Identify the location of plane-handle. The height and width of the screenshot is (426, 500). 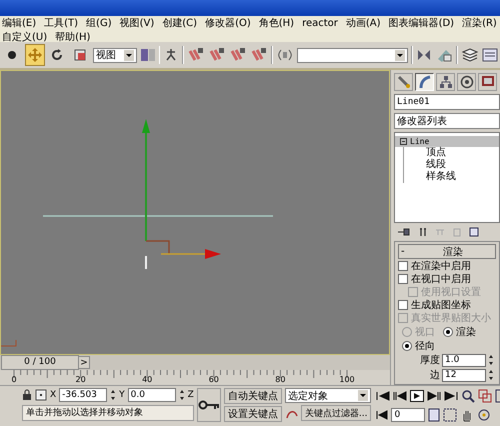
(158, 247).